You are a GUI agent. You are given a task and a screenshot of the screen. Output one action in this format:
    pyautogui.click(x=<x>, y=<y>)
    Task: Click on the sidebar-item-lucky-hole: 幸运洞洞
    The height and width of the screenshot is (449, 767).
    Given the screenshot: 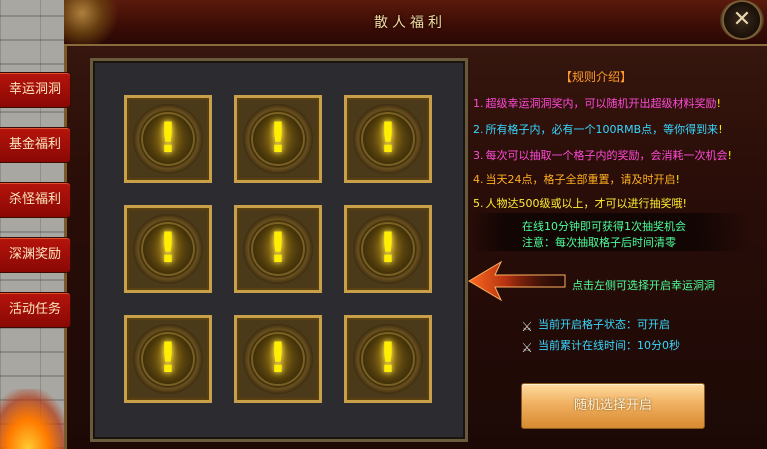 What is the action you would take?
    pyautogui.click(x=35, y=90)
    